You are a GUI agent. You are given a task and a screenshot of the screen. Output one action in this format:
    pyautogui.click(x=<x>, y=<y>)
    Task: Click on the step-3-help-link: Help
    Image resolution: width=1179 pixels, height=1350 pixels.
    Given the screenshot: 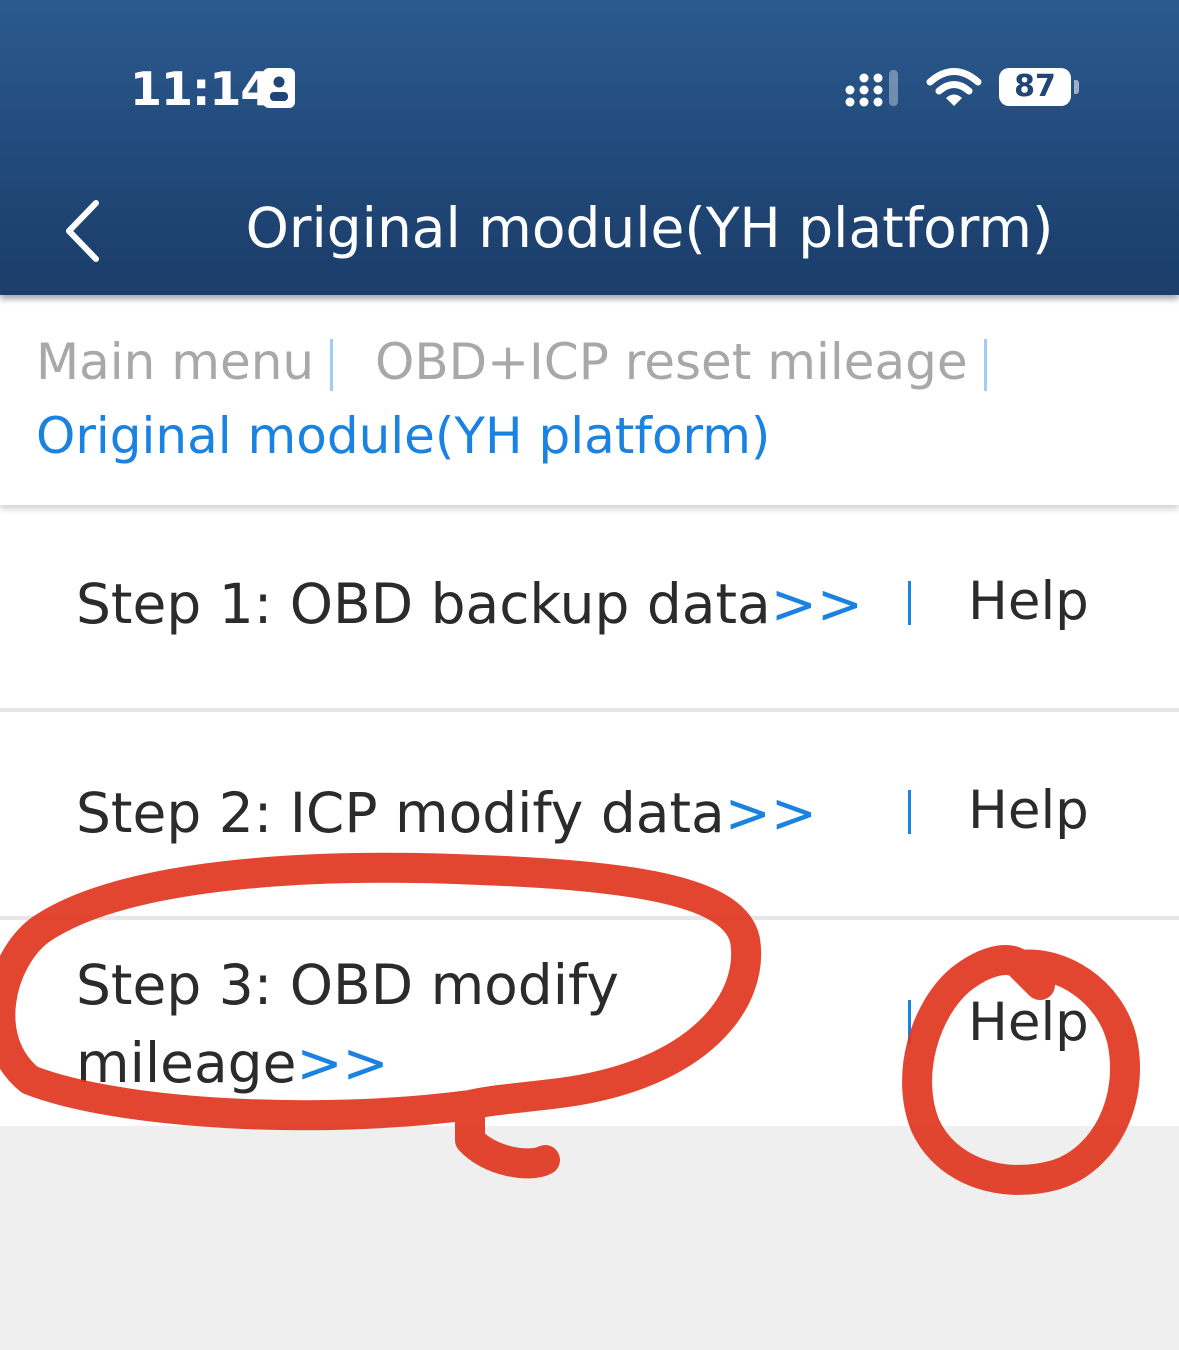 What is the action you would take?
    pyautogui.click(x=1028, y=1022)
    